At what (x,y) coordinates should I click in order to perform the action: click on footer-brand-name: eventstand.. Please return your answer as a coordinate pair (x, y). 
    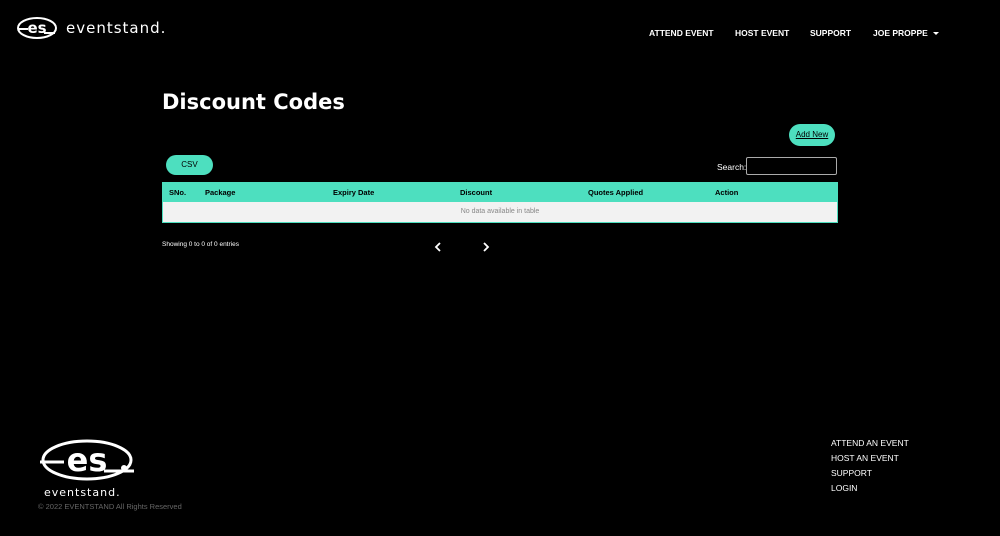
    Looking at the image, I should click on (82, 492).